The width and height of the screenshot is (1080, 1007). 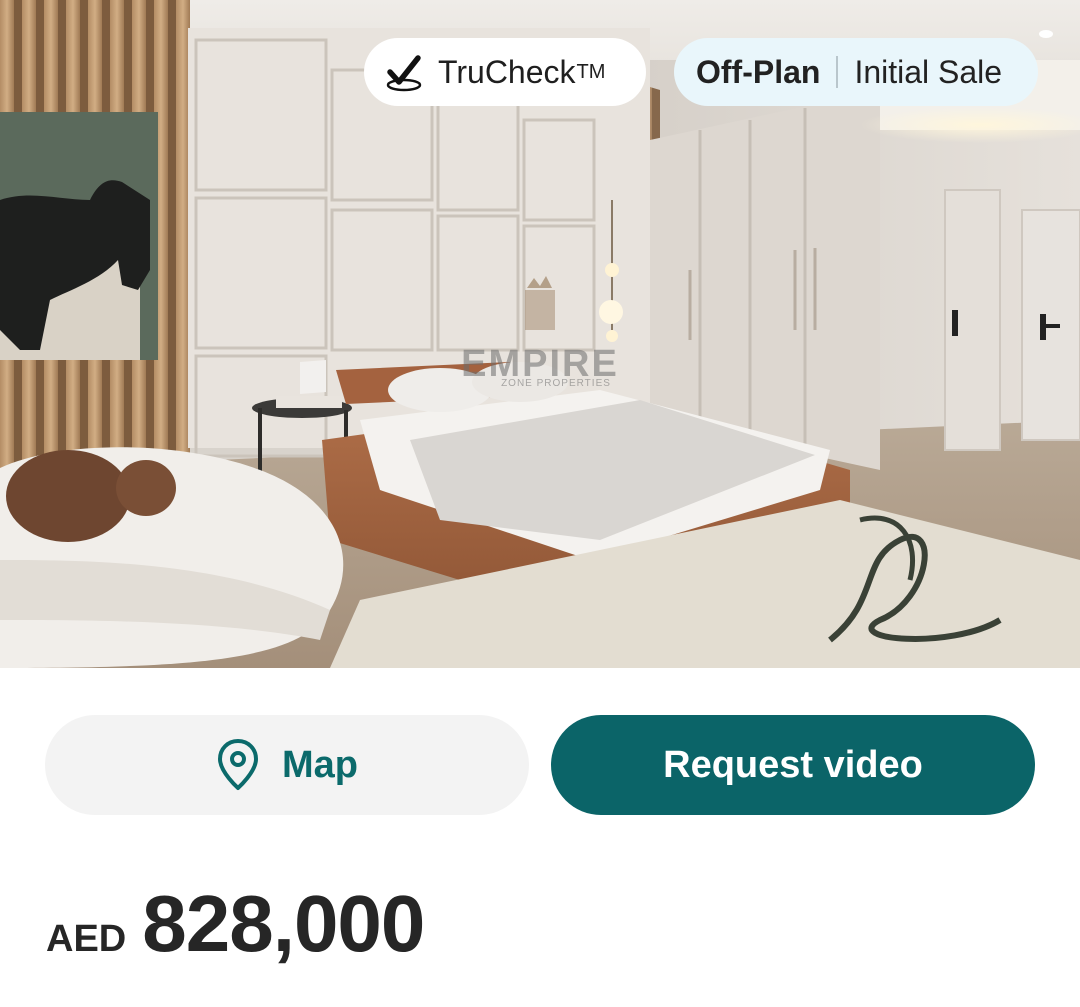 I want to click on trucheck-label: TruCheck, so click(x=507, y=71).